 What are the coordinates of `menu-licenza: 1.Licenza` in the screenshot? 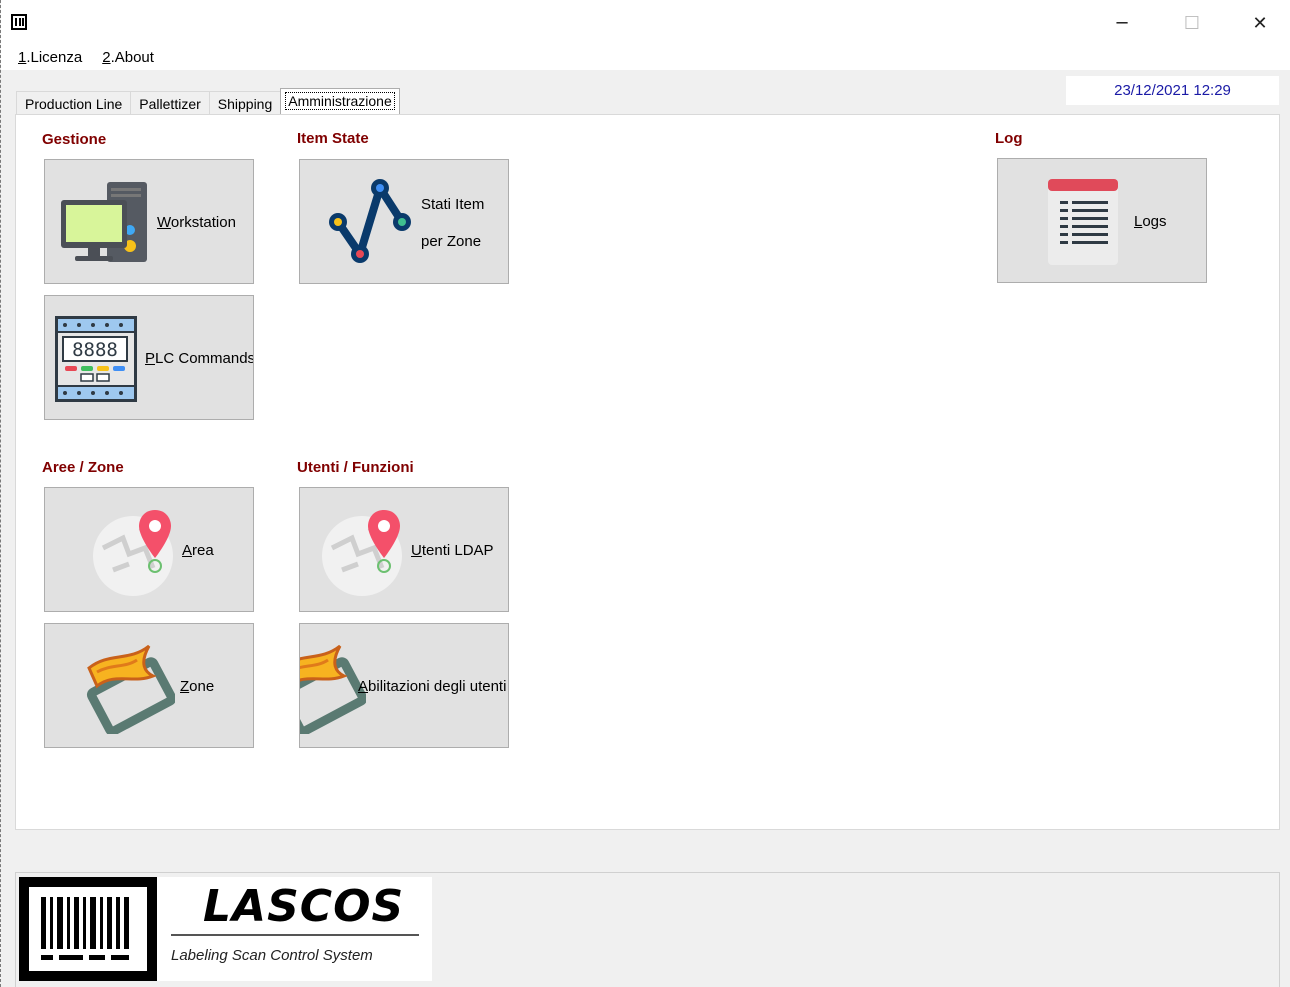 It's located at (50, 57).